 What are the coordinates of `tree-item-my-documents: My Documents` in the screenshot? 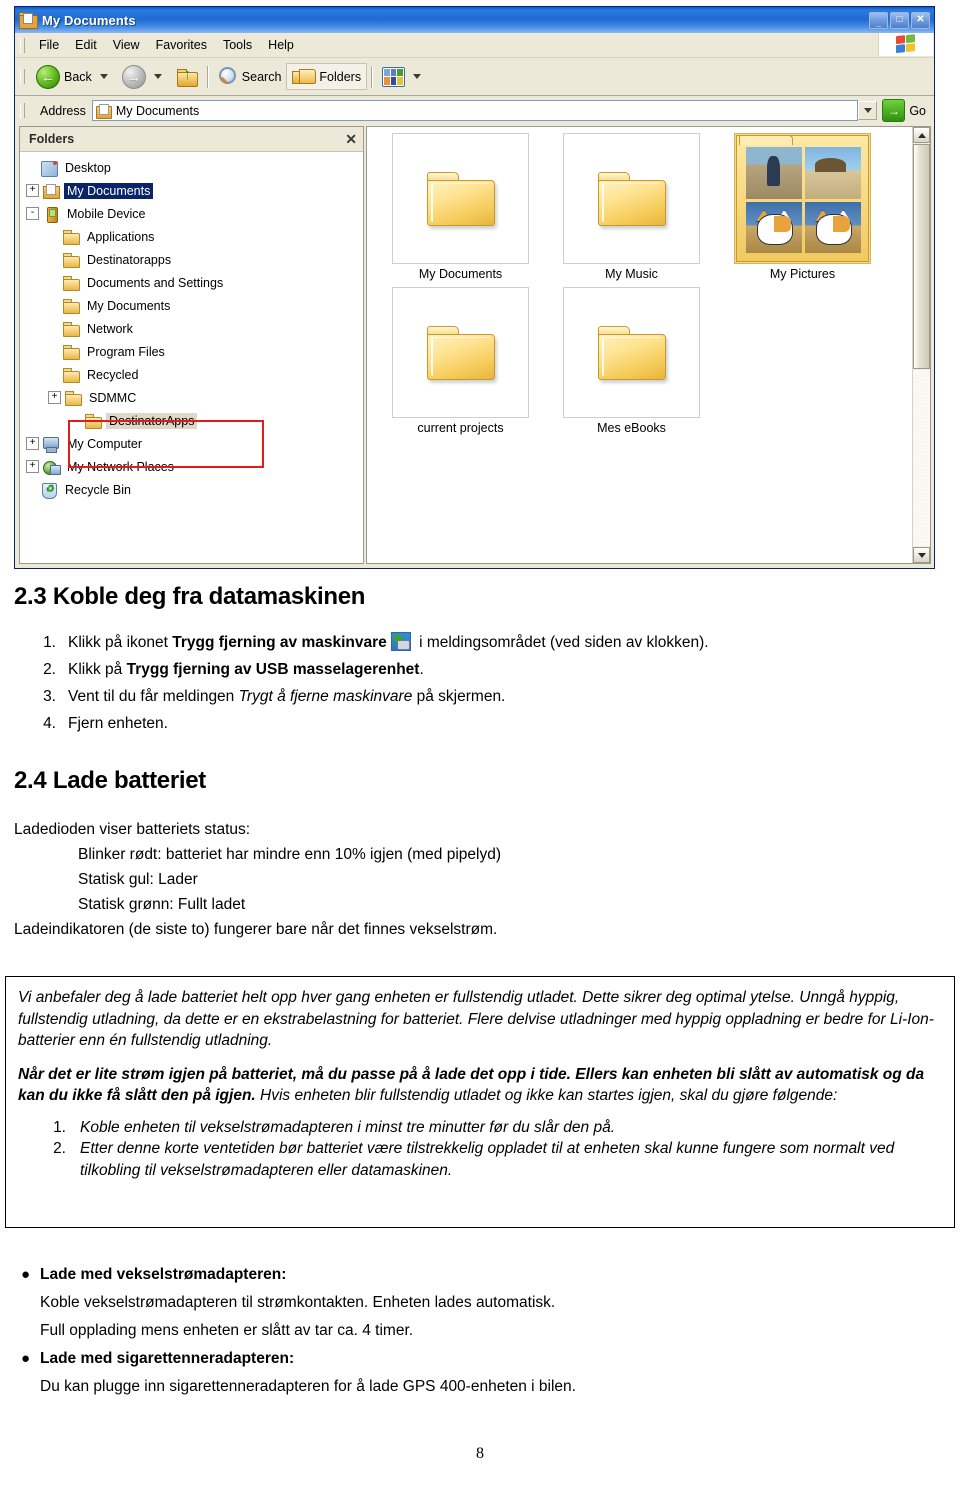 It's located at (191, 305).